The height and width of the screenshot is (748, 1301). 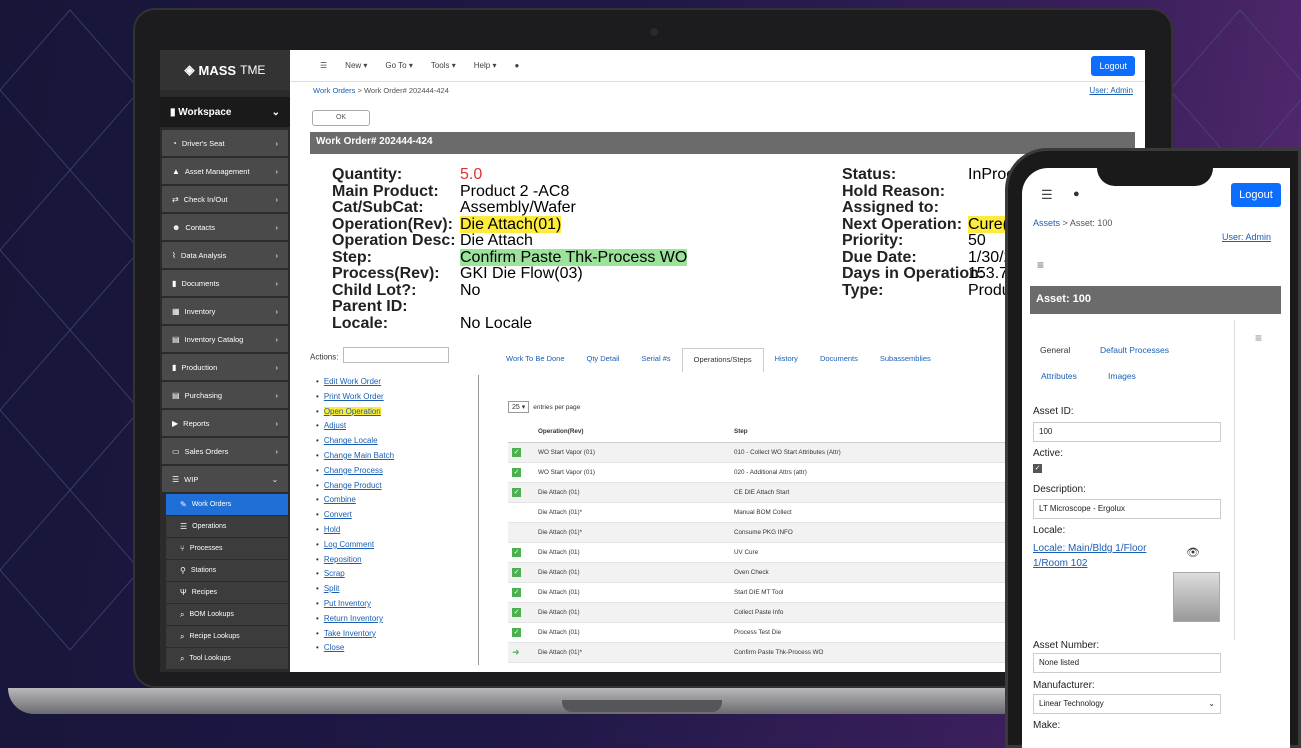 What do you see at coordinates (183, 570) in the screenshot?
I see `pin-icon: ⚲` at bounding box center [183, 570].